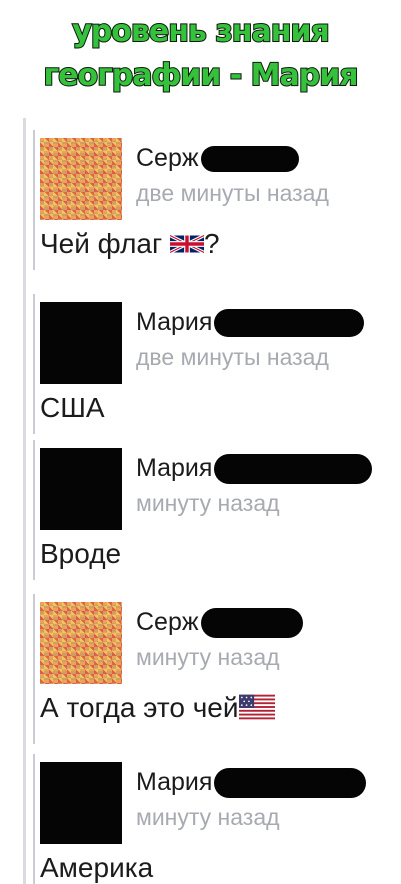 The image size is (401, 884). I want to click on comment-item: Мария две минуты назад США, so click(217, 364).